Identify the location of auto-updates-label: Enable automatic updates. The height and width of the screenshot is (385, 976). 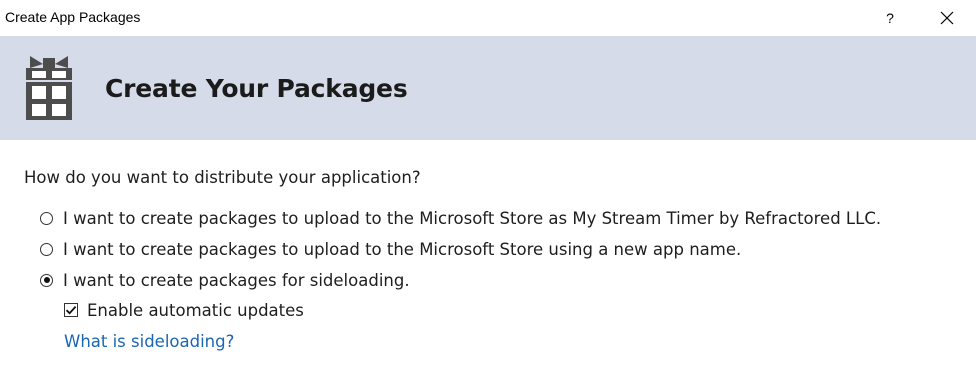
(195, 310).